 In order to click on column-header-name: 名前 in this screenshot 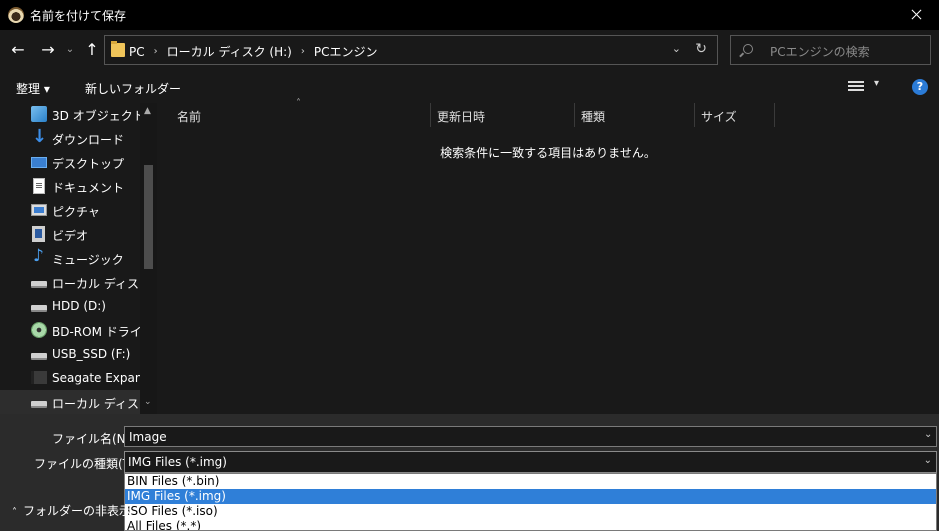, I will do `click(189, 119)`.